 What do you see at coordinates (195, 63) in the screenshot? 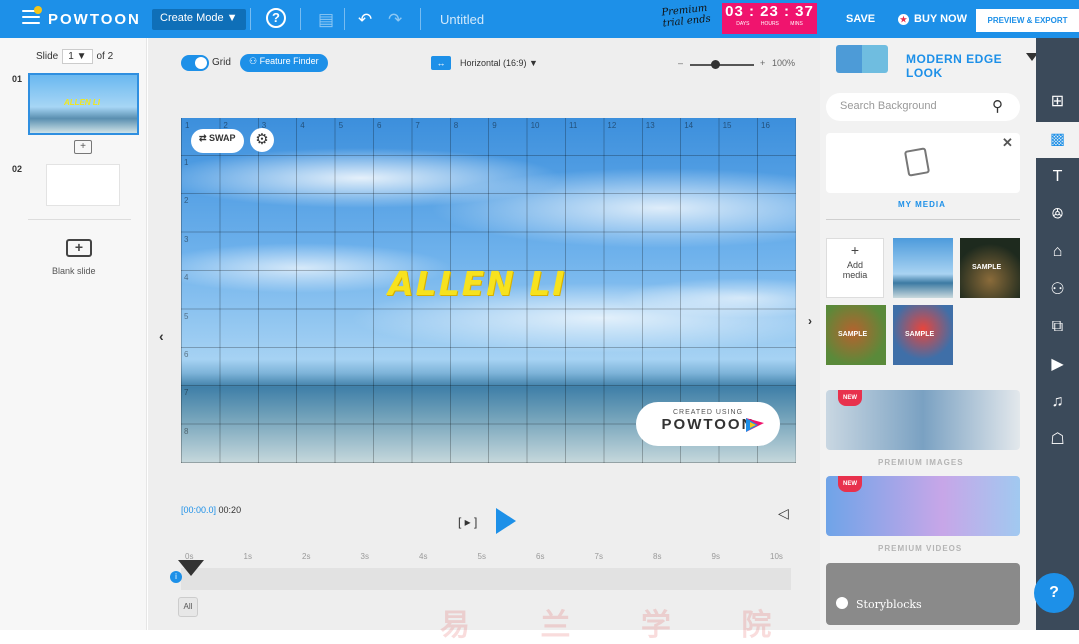
I see `grid-toggle` at bounding box center [195, 63].